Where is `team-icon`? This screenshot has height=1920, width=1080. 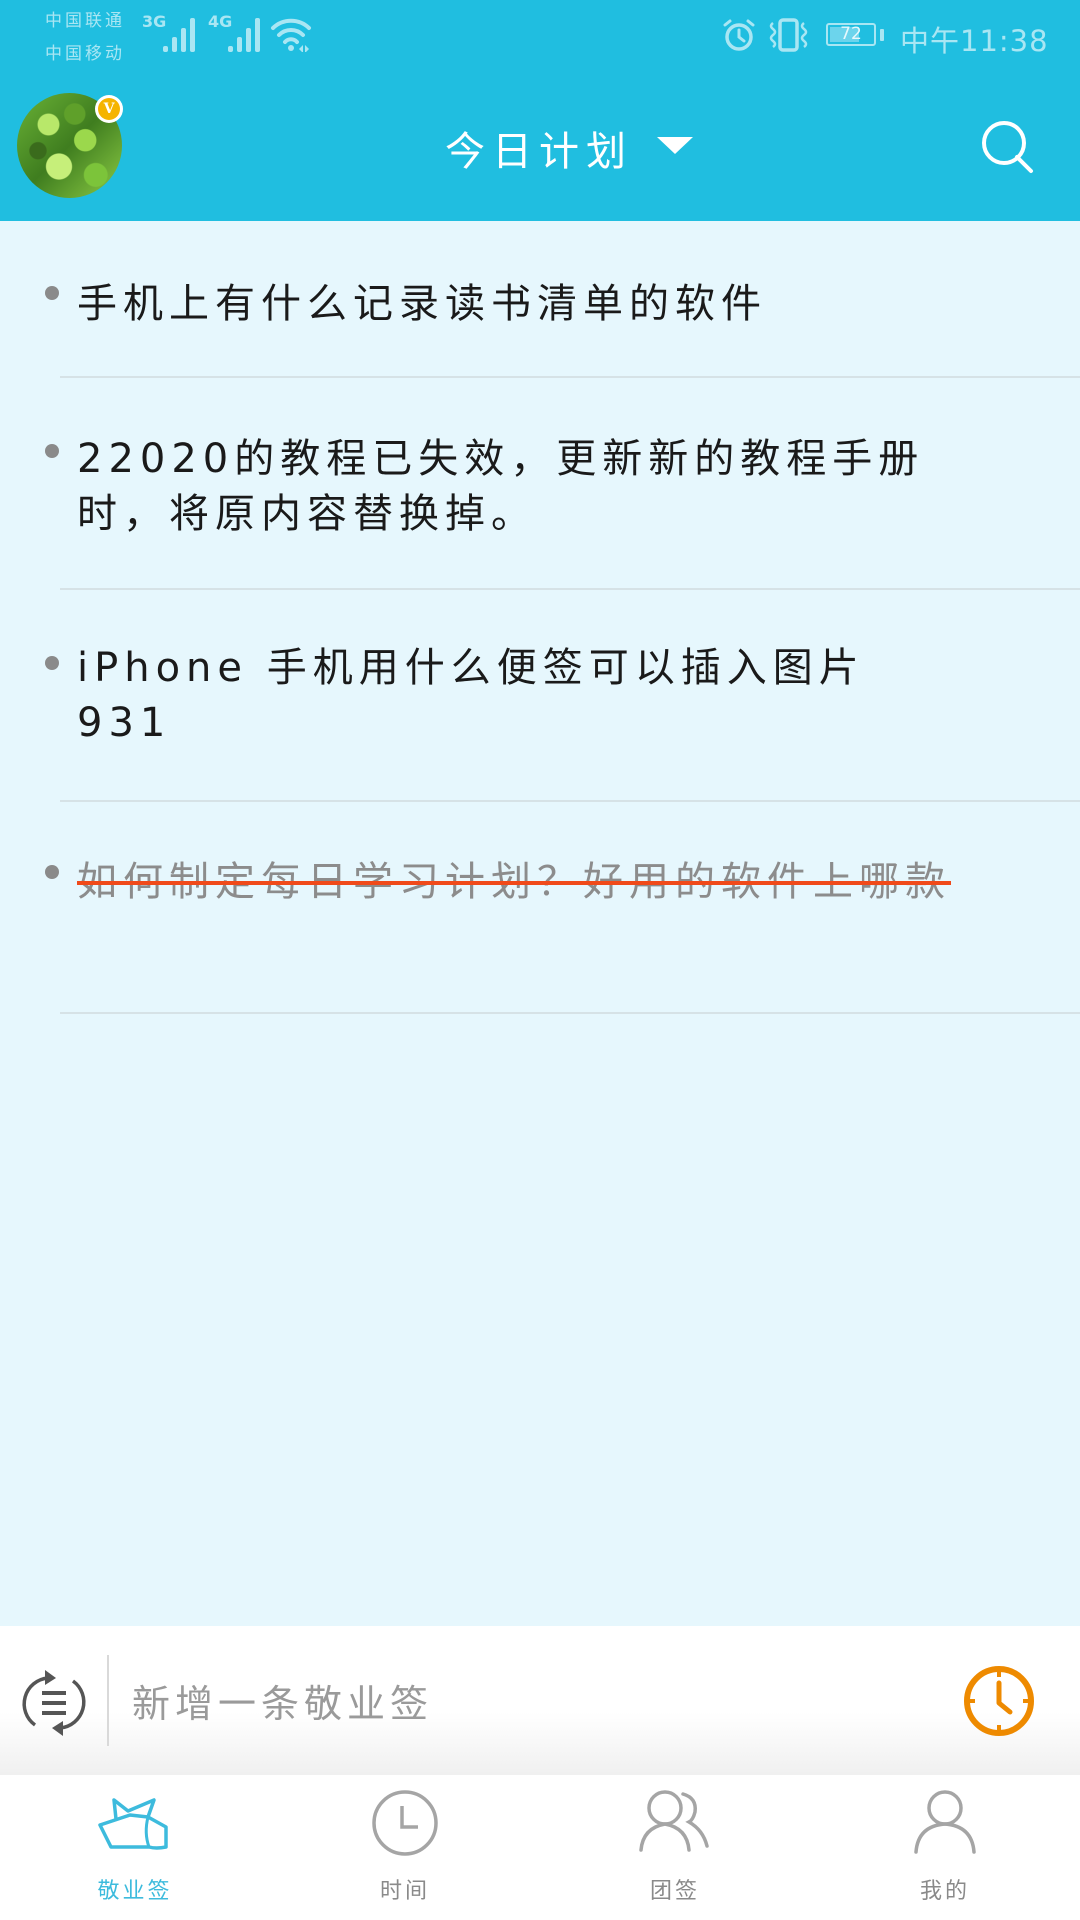
team-icon is located at coordinates (674, 1821).